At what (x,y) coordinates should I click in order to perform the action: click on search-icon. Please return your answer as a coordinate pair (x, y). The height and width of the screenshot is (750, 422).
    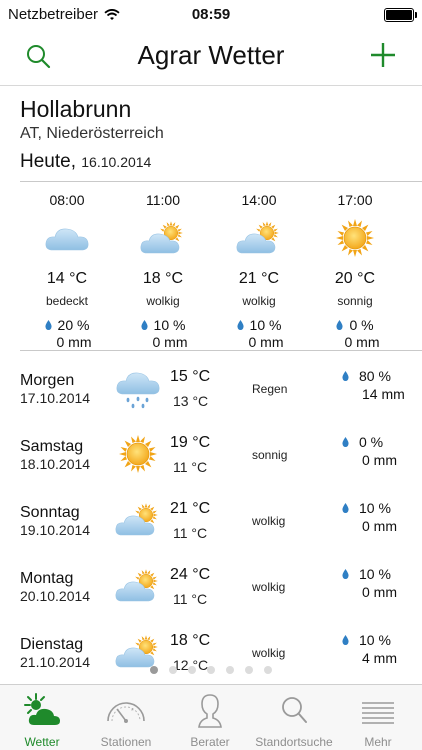
    Looking at the image, I should click on (294, 710).